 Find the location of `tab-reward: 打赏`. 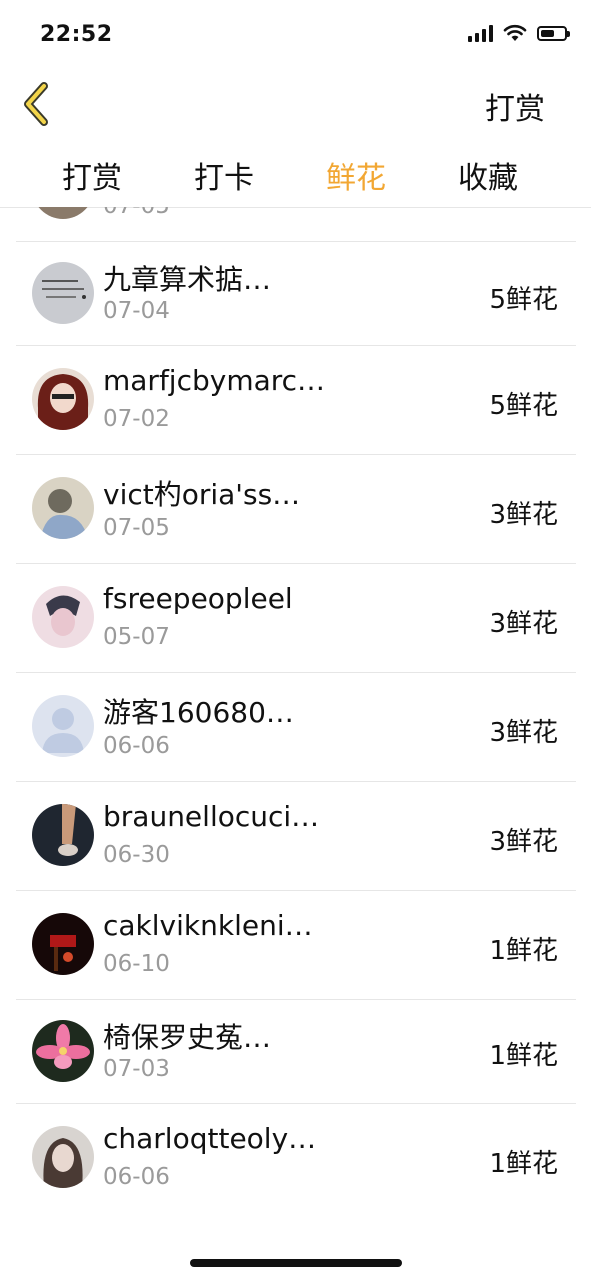

tab-reward: 打赏 is located at coordinates (92, 175).